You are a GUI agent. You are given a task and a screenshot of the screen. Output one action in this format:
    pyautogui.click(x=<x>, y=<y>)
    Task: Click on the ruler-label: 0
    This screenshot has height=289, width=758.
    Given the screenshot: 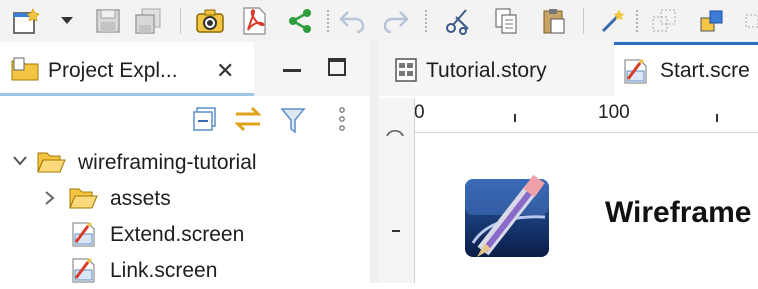 What is the action you would take?
    pyautogui.click(x=419, y=112)
    